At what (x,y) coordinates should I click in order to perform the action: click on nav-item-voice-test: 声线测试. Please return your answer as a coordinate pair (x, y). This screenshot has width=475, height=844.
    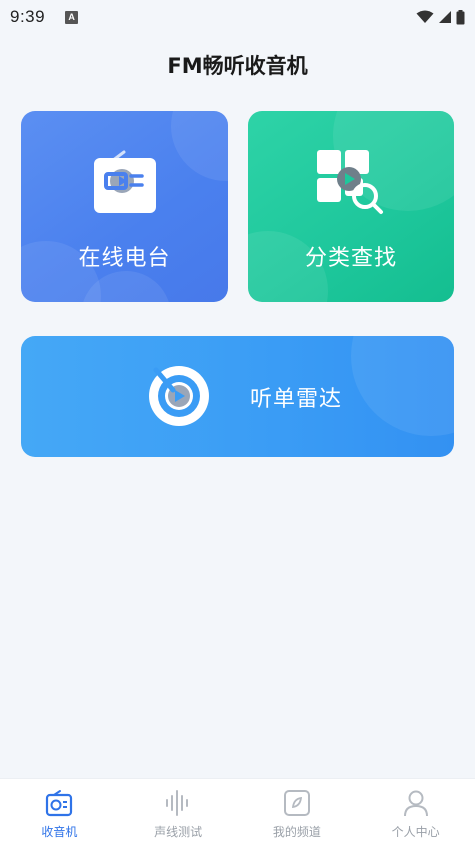
    Looking at the image, I should click on (178, 811).